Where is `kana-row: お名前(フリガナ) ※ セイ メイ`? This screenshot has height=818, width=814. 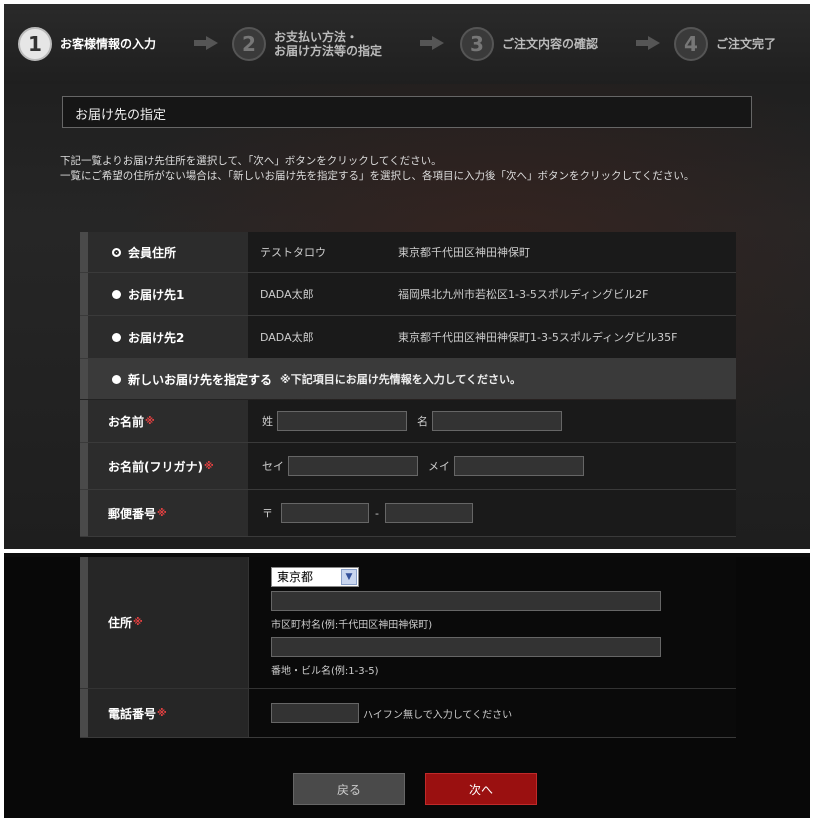
kana-row: お名前(フリガナ) ※ セイ メイ is located at coordinates (408, 466).